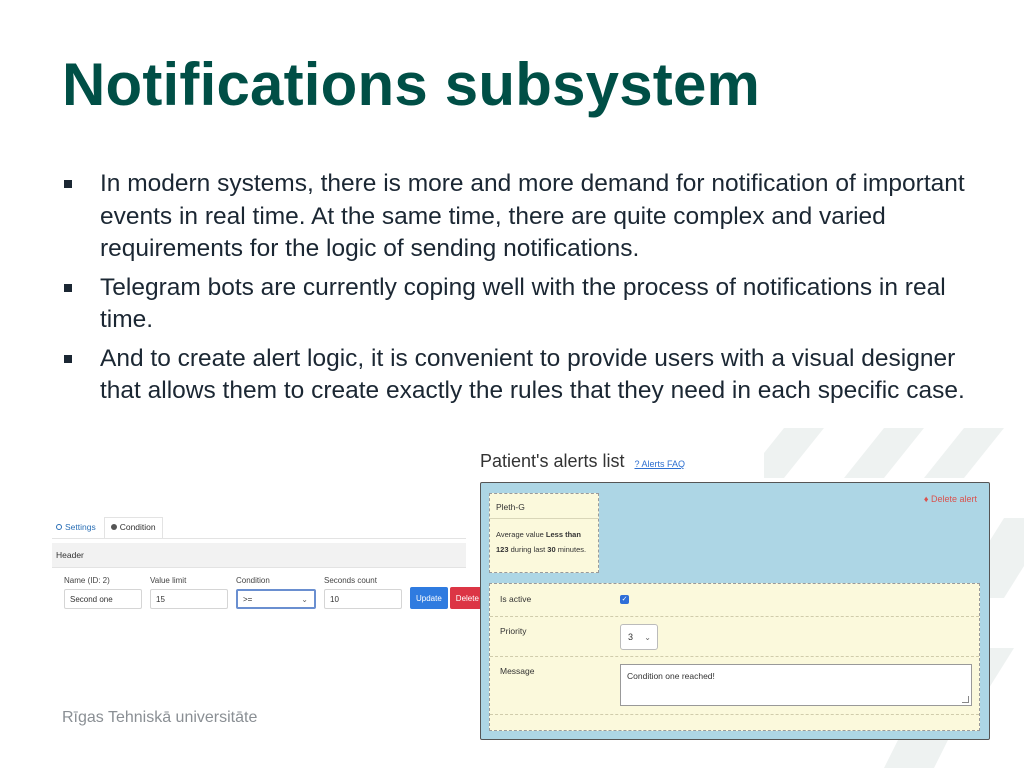  I want to click on settings-tabs: Settings Condition, so click(259, 525).